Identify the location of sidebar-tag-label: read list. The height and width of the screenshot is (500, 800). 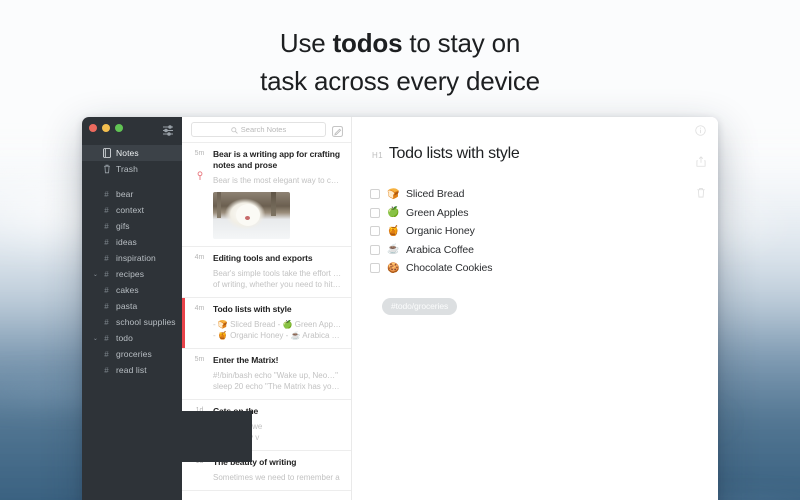
(131, 370).